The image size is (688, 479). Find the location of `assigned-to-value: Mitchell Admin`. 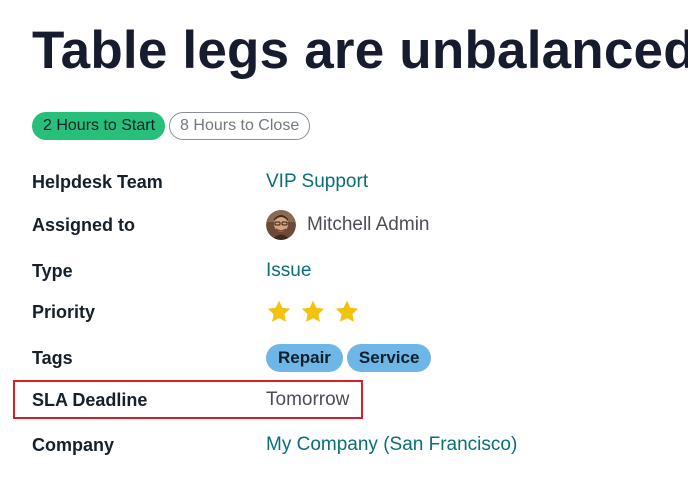

assigned-to-value: Mitchell Admin is located at coordinates (348, 225).